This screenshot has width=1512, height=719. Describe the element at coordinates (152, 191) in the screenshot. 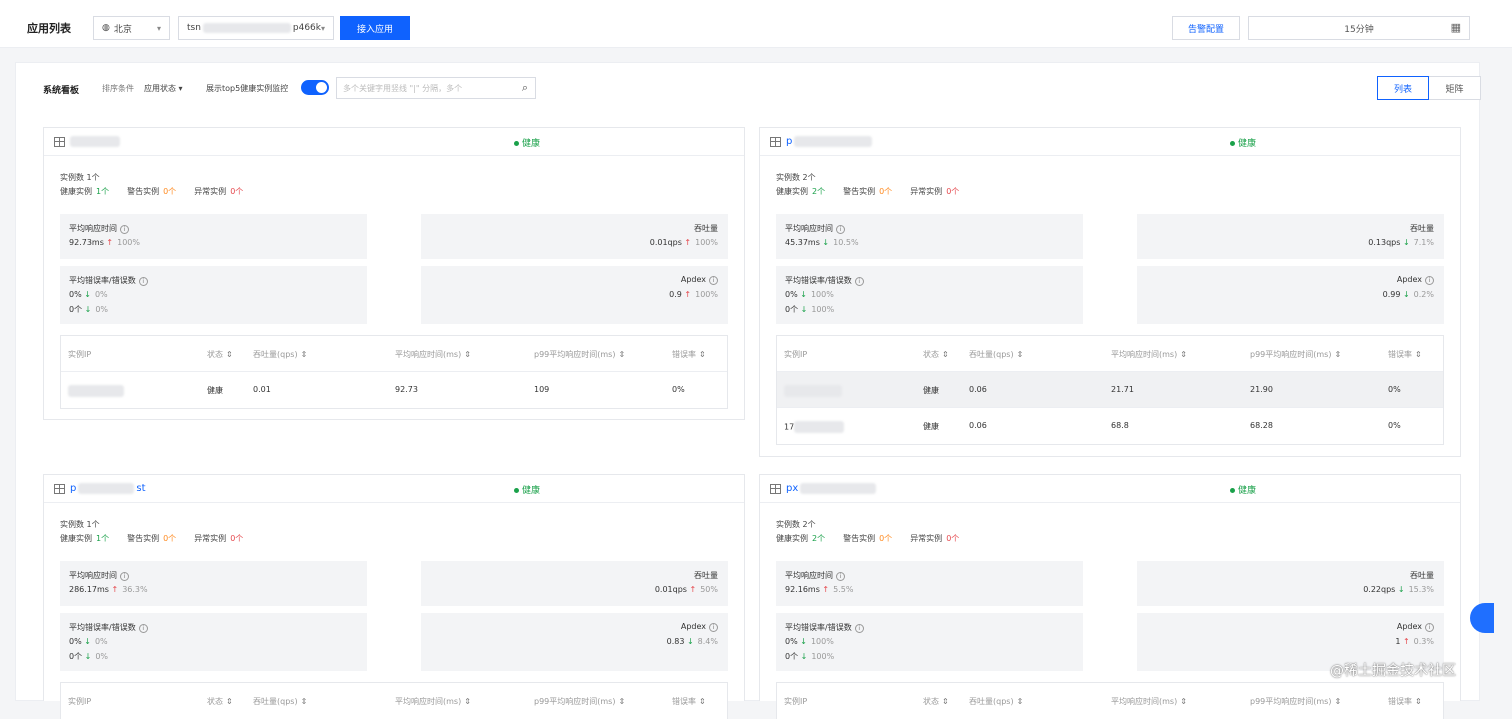

I see `instance-breakdown: 健康实例 1个 警告实例 0个 异常实例 0个` at that location.